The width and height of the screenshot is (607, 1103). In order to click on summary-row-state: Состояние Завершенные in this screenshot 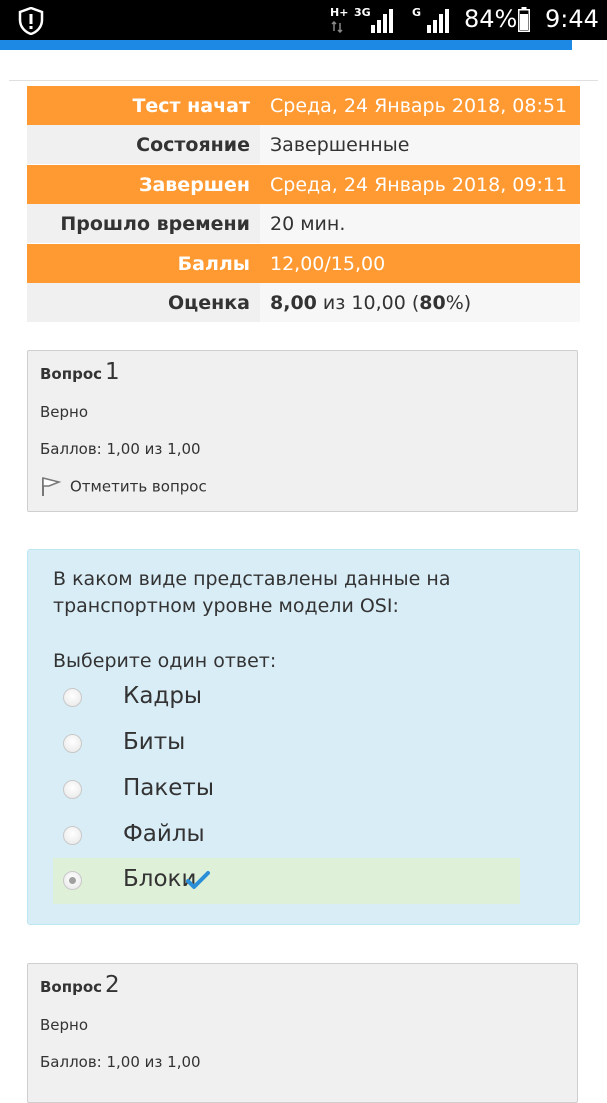, I will do `click(303, 145)`.